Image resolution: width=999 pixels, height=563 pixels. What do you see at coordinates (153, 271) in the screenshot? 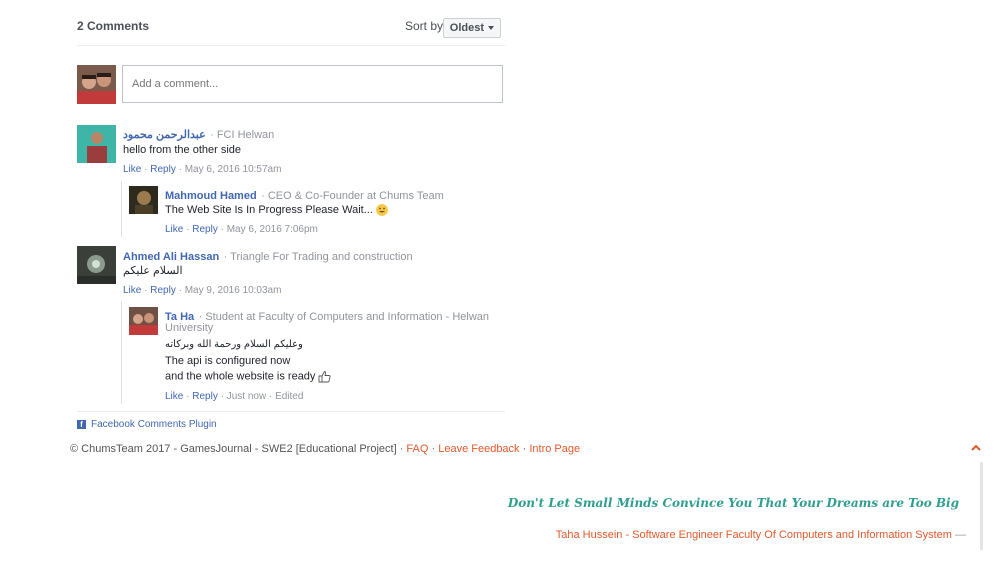
I see `comment-text: السلام عليكم` at bounding box center [153, 271].